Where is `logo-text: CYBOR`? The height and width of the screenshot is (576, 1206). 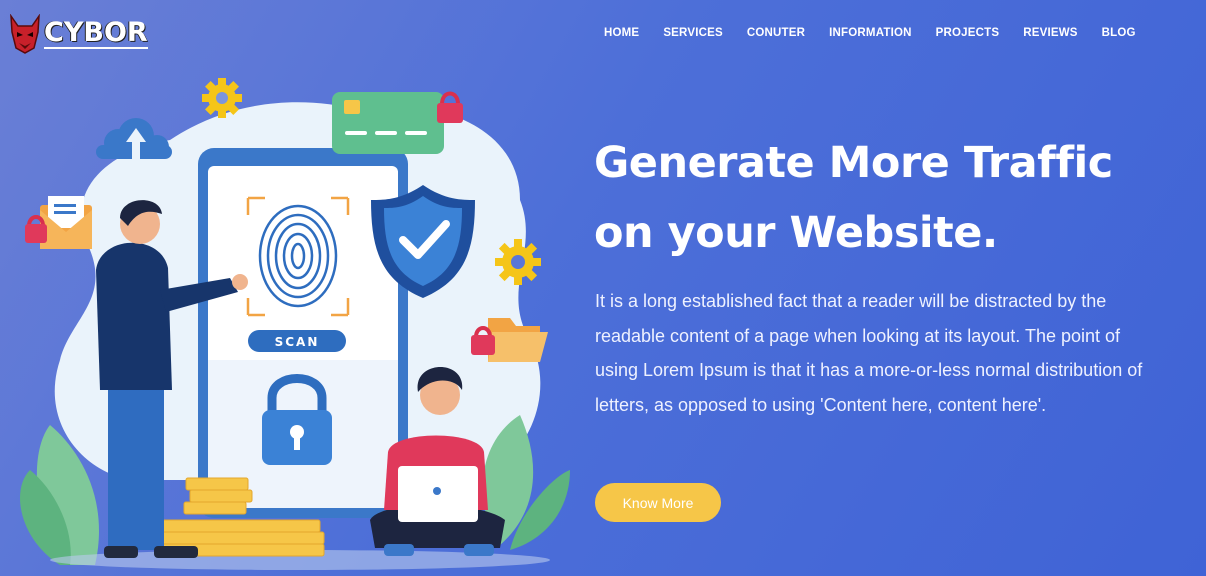 logo-text: CYBOR is located at coordinates (96, 33).